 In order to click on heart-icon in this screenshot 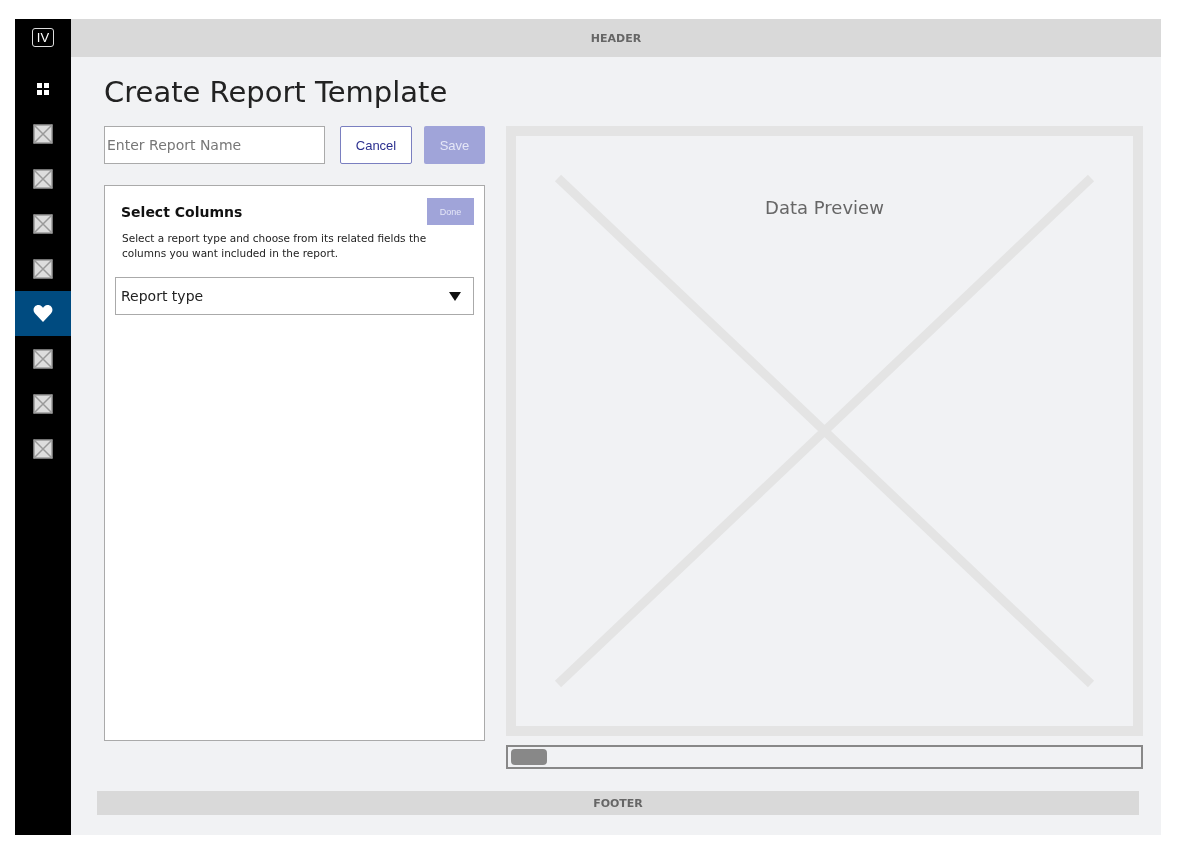, I will do `click(43, 313)`.